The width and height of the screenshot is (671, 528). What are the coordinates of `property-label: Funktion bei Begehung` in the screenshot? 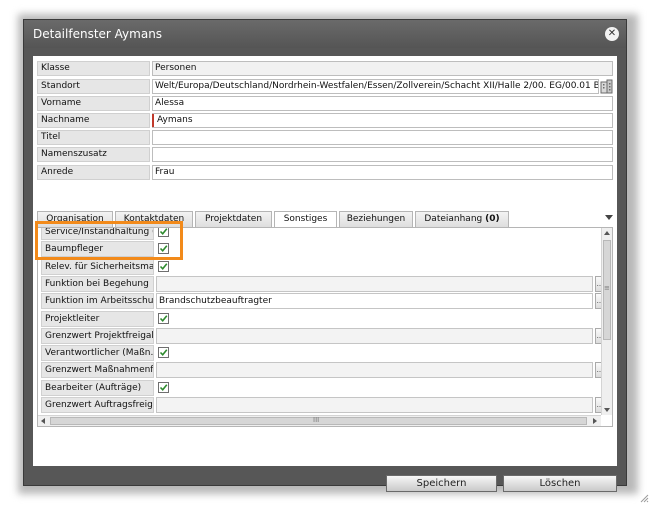 It's located at (97, 283).